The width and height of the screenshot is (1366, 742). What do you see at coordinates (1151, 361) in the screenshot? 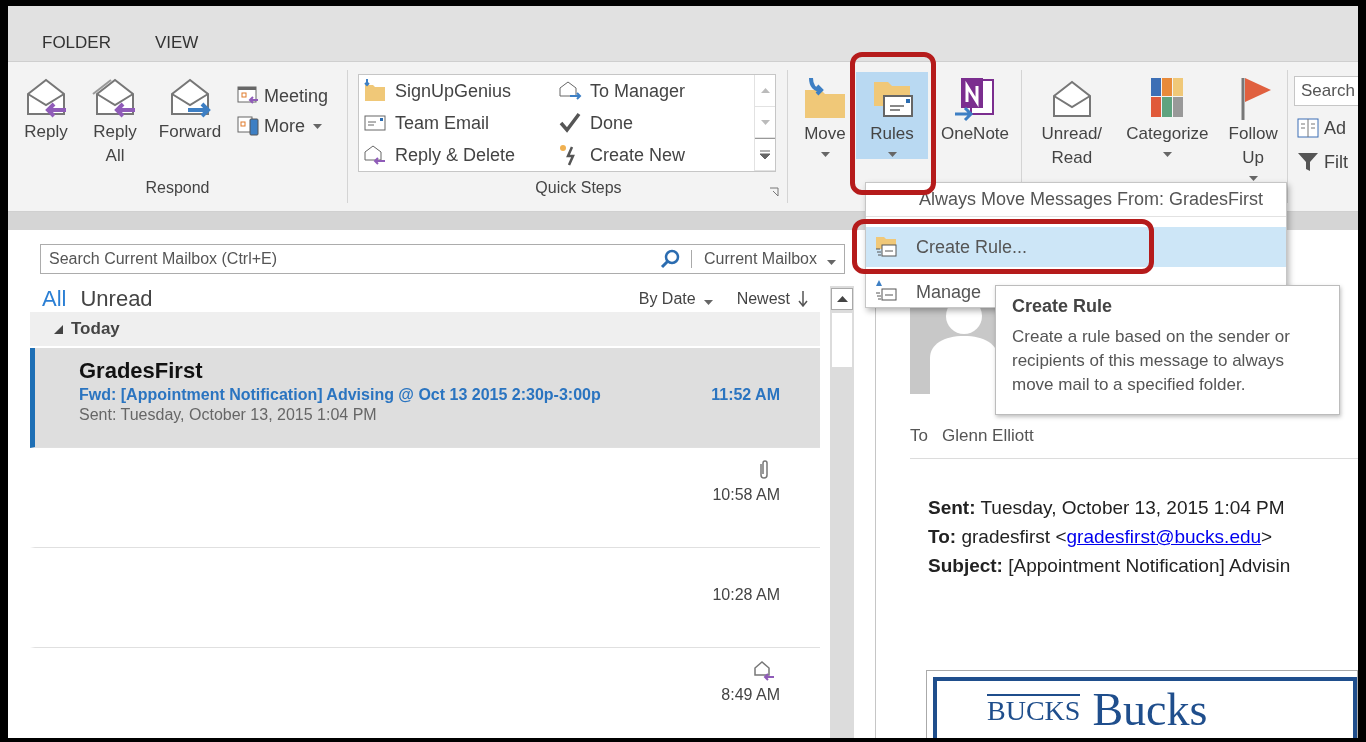
I see `tooltip-text: Create a rule based on the sender or recipients of this message to always move mail to a specified folder.` at bounding box center [1151, 361].